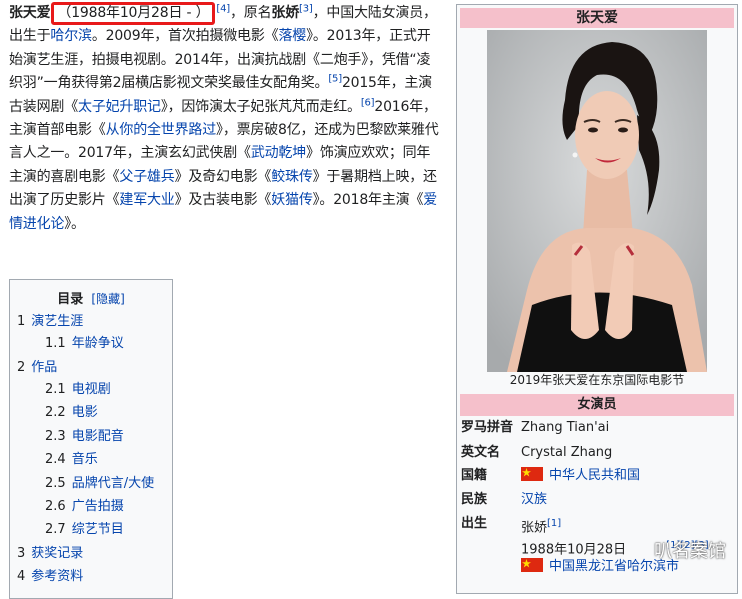 The image size is (742, 599). What do you see at coordinates (119, 107) in the screenshot?
I see `link-taizifei: 太子妃升职记` at bounding box center [119, 107].